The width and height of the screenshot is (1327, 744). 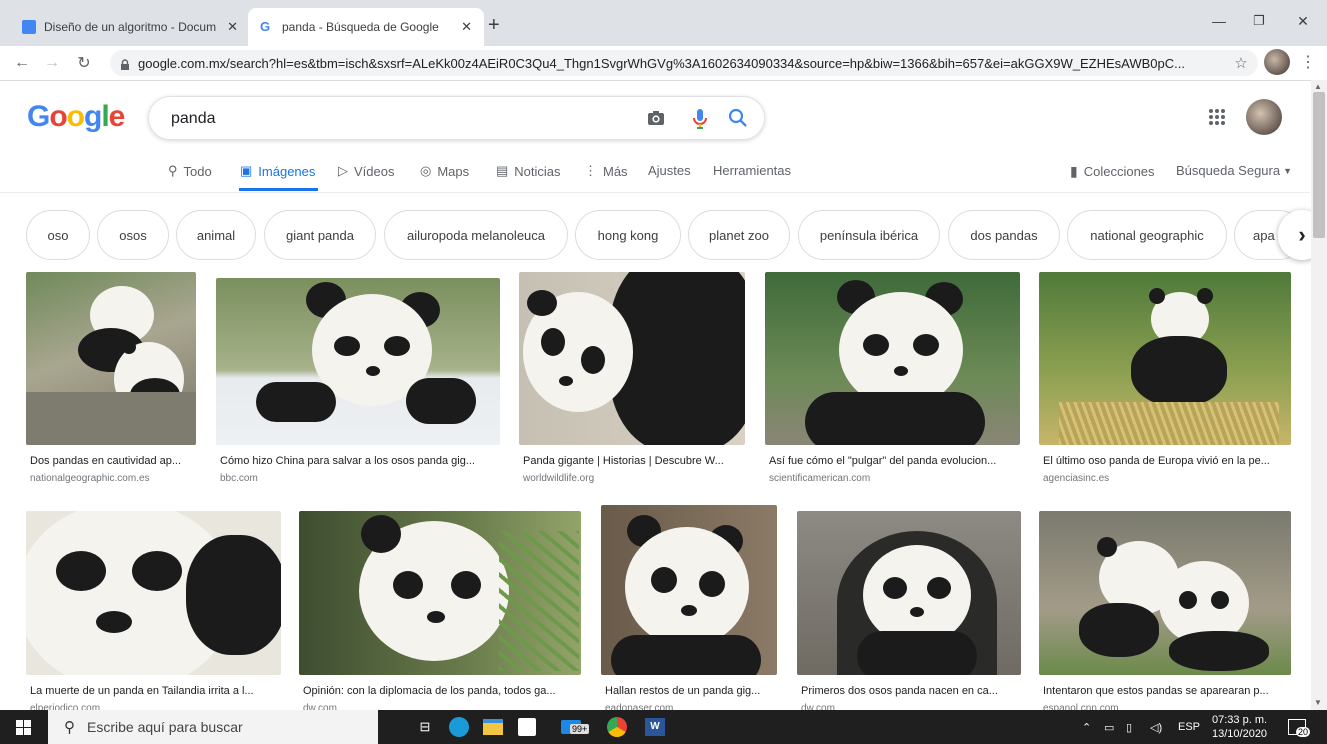 What do you see at coordinates (90, 478) in the screenshot?
I see `result-source: nationalgeographic.com.es` at bounding box center [90, 478].